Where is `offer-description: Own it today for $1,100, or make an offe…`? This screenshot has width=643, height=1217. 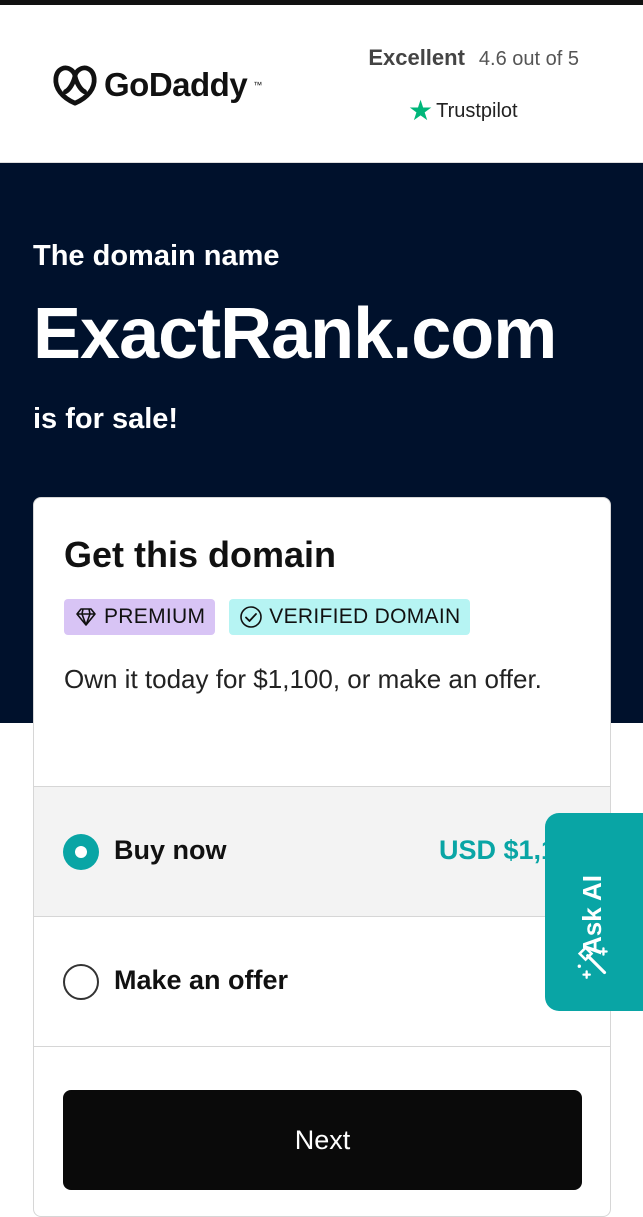 offer-description: Own it today for $1,100, or make an offe… is located at coordinates (303, 679).